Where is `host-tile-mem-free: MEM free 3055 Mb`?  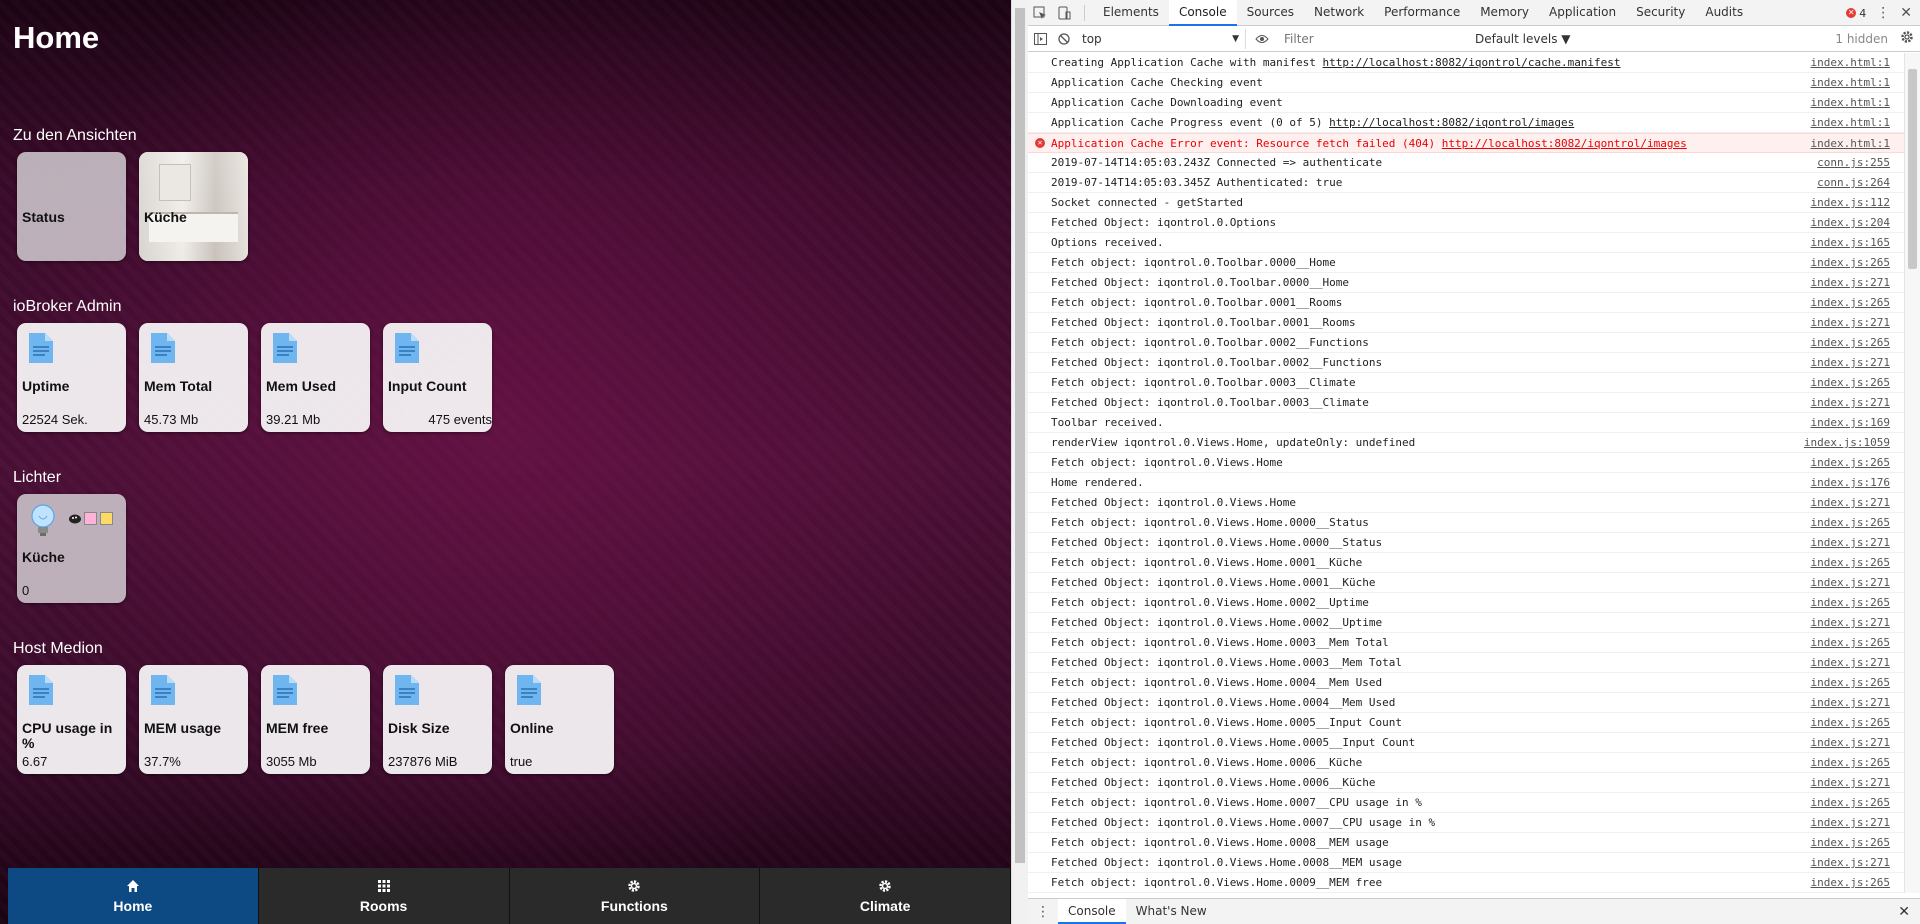 host-tile-mem-free: MEM free 3055 Mb is located at coordinates (315, 719).